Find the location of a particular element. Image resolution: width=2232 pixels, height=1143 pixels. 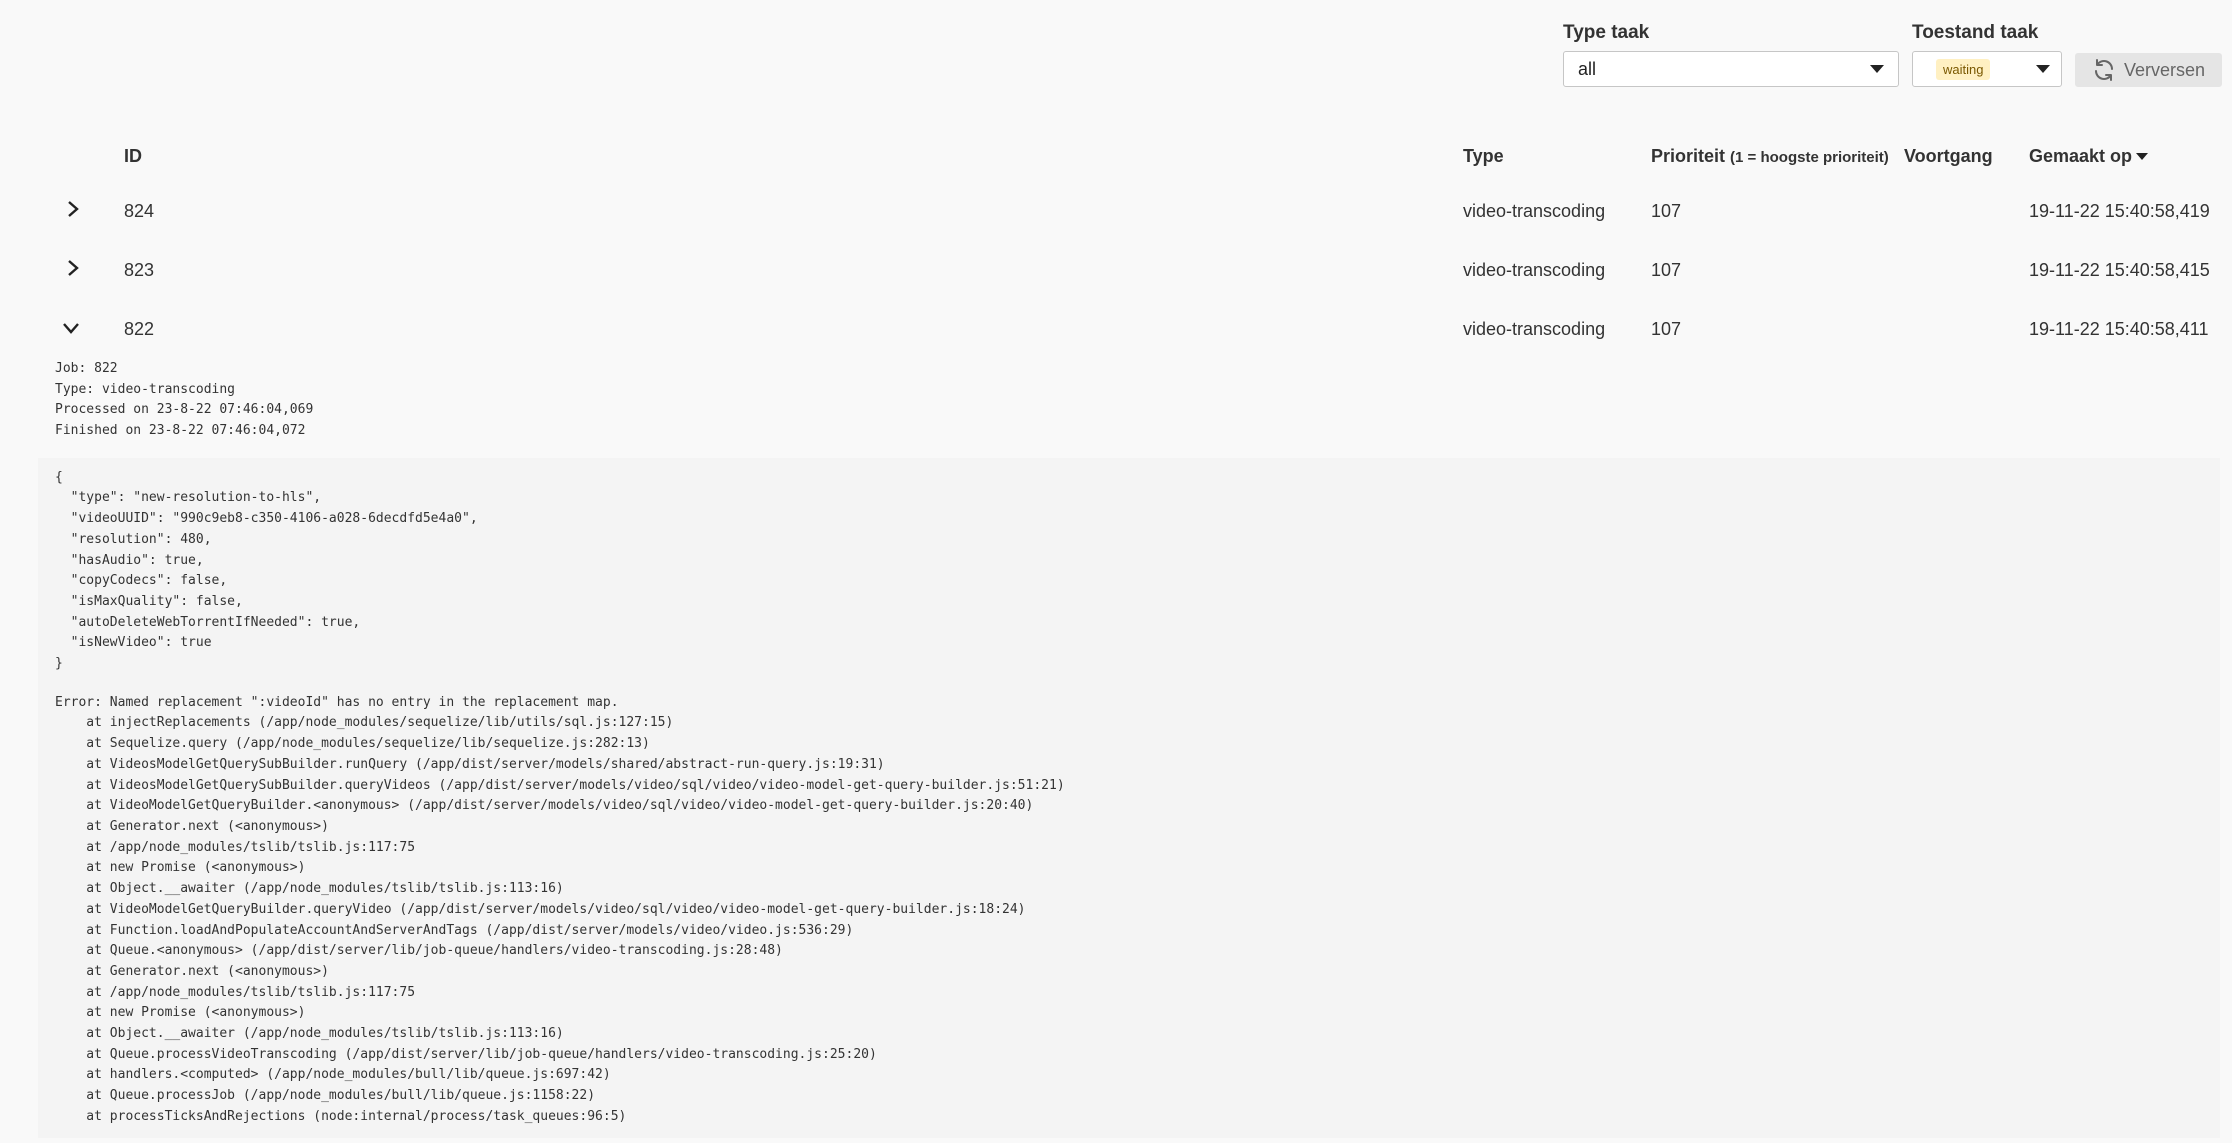

refresh-button: Verversen is located at coordinates (2148, 70).